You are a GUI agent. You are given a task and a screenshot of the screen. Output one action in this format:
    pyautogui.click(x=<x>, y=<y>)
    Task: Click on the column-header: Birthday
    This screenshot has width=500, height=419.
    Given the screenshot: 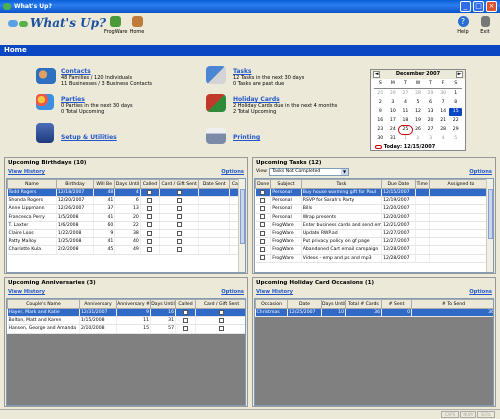 What is the action you would take?
    pyautogui.click(x=75, y=184)
    